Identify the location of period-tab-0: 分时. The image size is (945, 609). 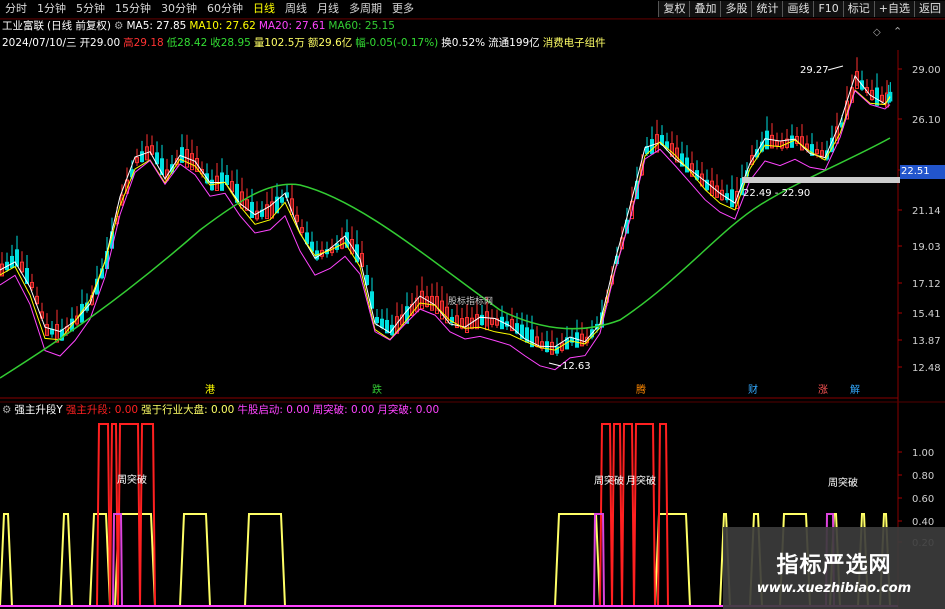
(16, 9).